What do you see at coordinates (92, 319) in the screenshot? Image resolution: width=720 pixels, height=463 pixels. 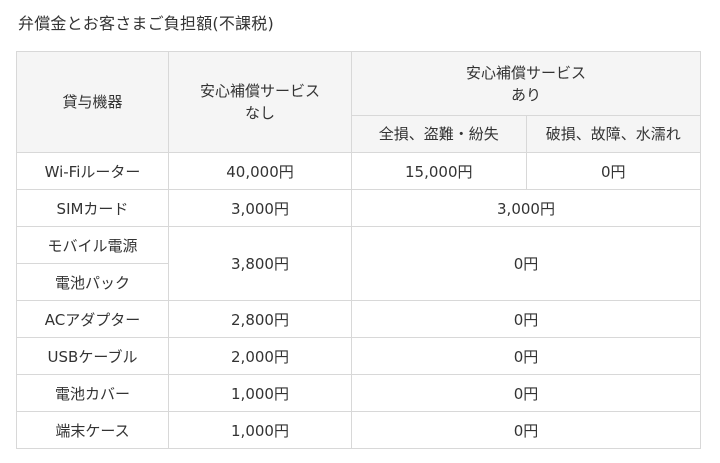 I see `device-cell: ACアダプター` at bounding box center [92, 319].